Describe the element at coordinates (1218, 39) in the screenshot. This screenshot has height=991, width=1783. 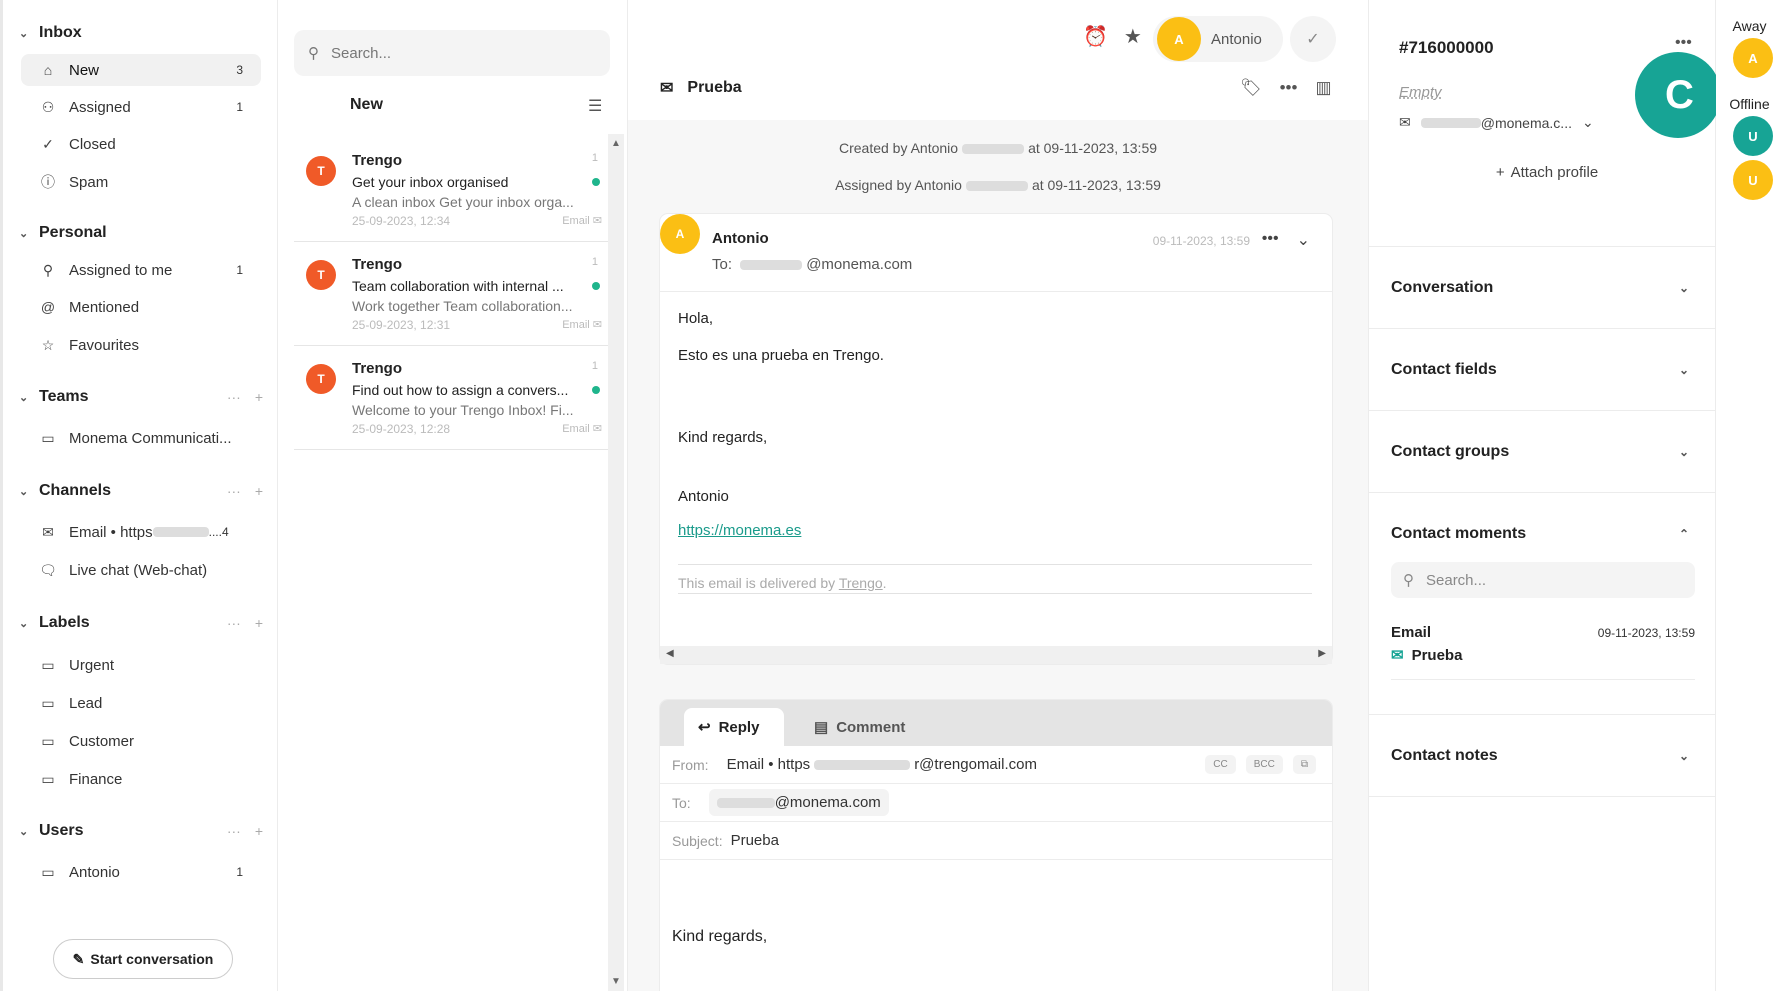
I see `assignee-selector: A Antonio` at that location.